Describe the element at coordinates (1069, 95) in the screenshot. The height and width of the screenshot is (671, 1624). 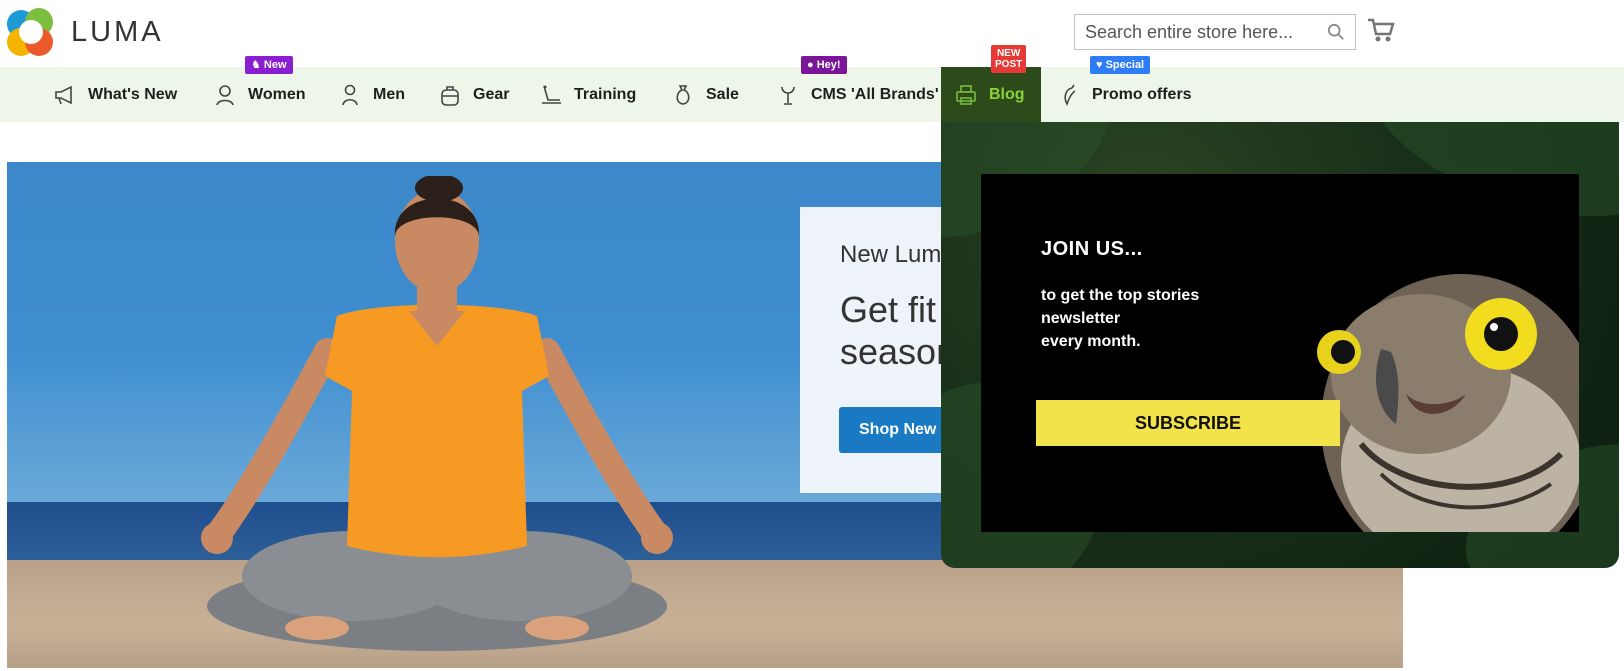
I see `chili-pepper-icon` at that location.